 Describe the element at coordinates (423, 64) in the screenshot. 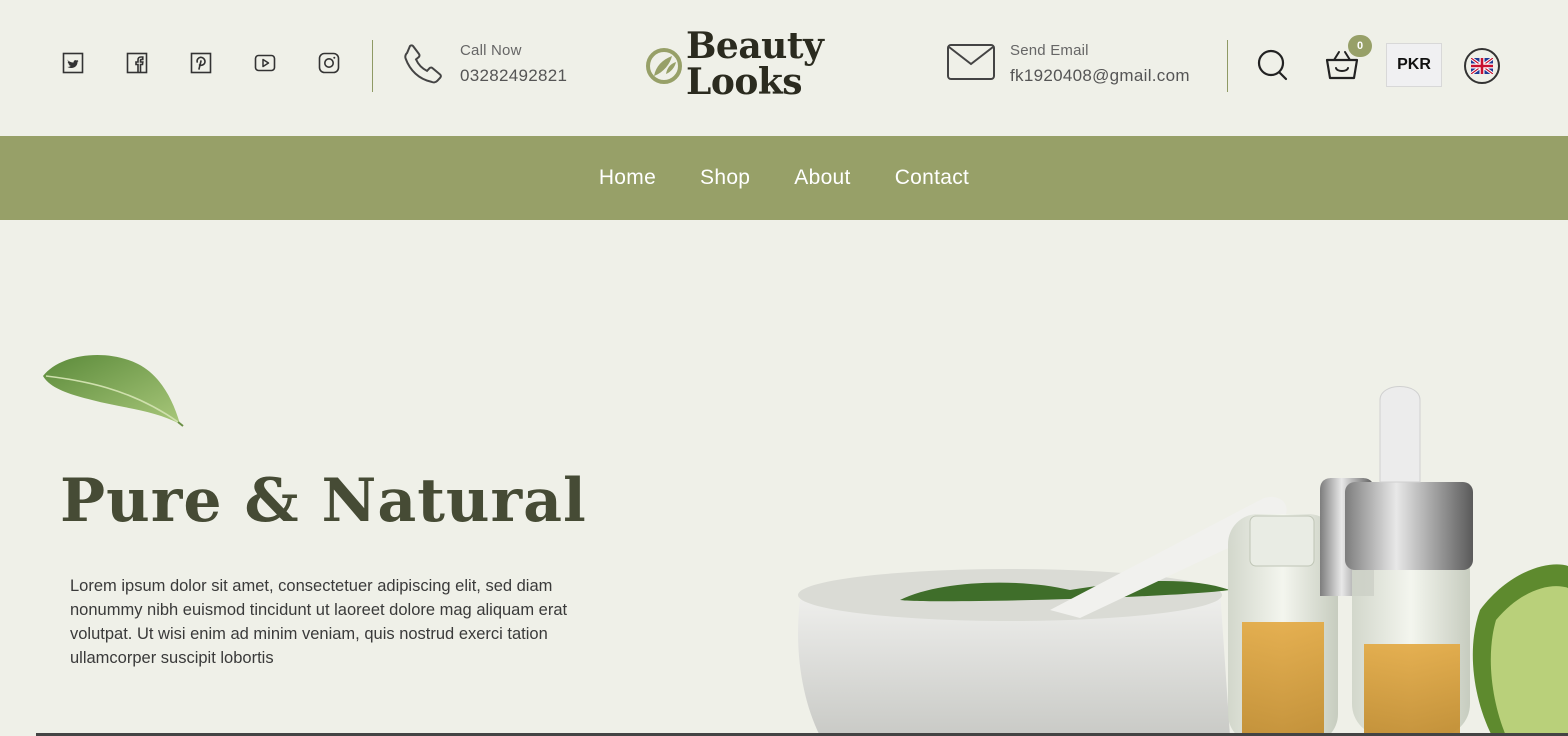

I see `phone-icon` at that location.